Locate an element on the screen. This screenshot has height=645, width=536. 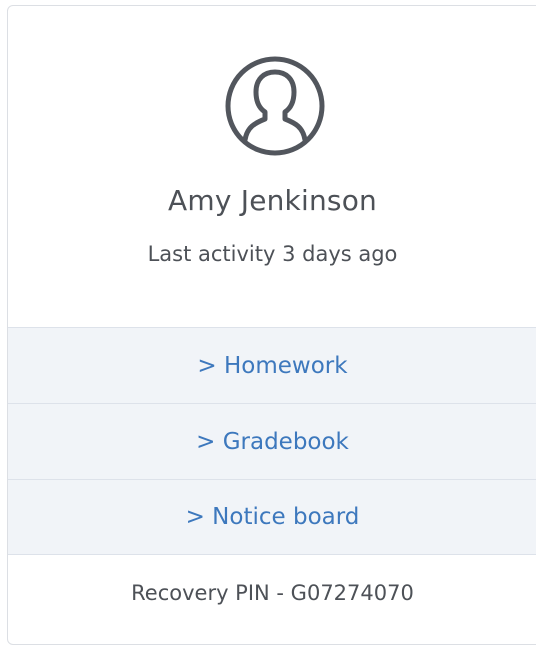
gradebook-link-label: > Gradebook is located at coordinates (272, 442).